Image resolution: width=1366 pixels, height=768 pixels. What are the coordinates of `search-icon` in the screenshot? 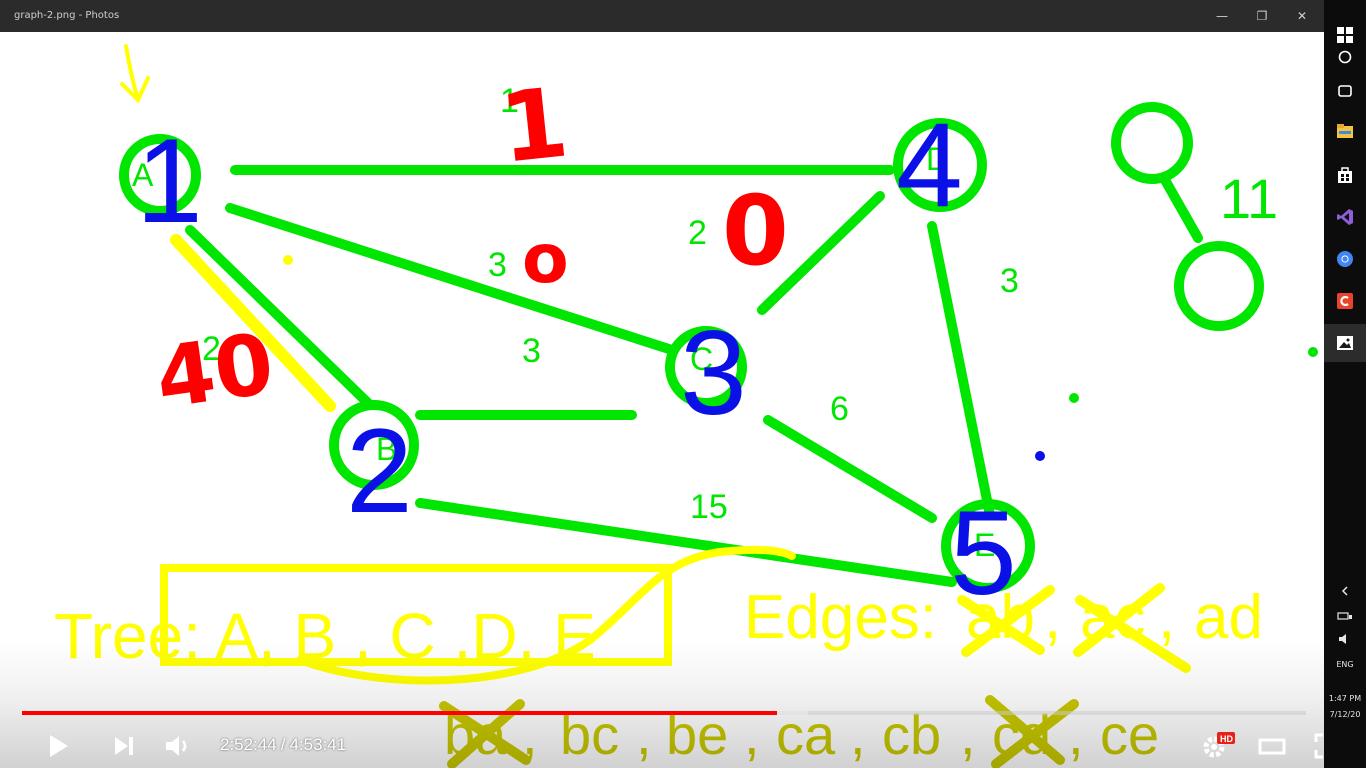 It's located at (1345, 57).